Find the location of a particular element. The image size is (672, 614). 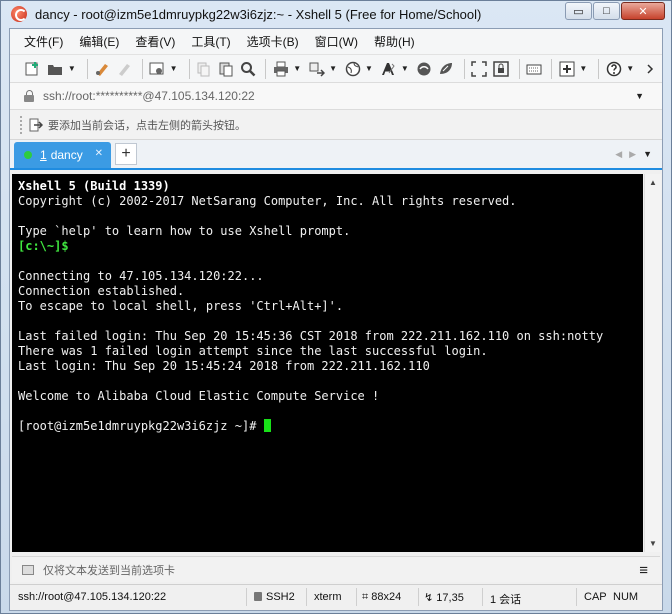

menu-tools: 工具(T) is located at coordinates (210, 41).